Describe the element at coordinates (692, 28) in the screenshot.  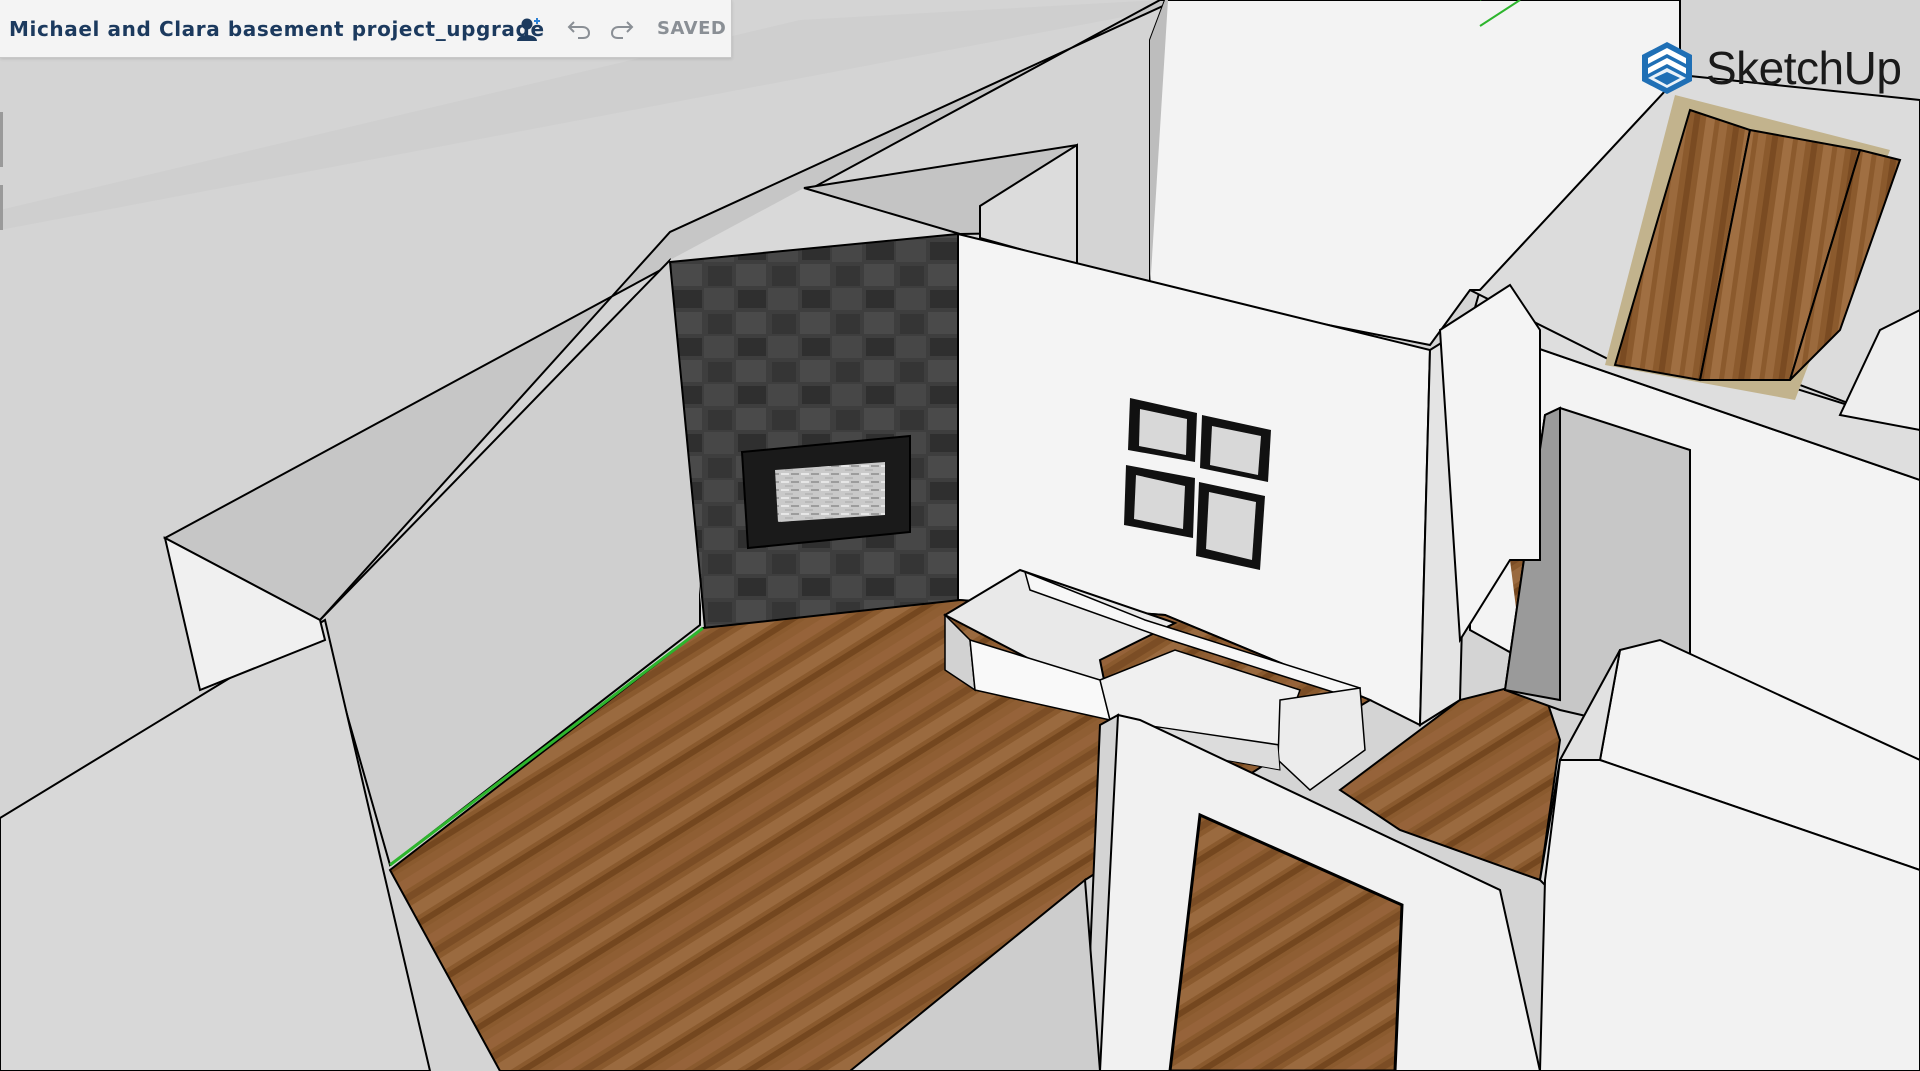
I see `save-status: SAVED` at that location.